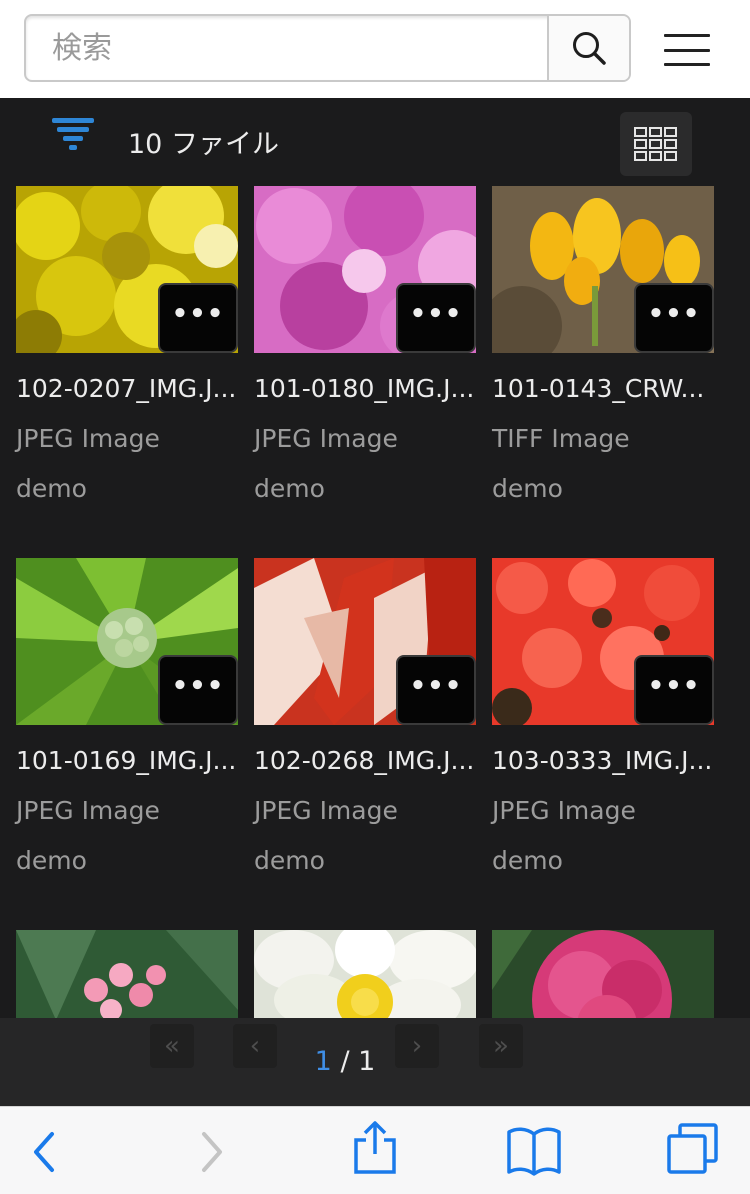 The width and height of the screenshot is (750, 1194). Describe the element at coordinates (172, 1046) in the screenshot. I see `first-page-button: «` at that location.